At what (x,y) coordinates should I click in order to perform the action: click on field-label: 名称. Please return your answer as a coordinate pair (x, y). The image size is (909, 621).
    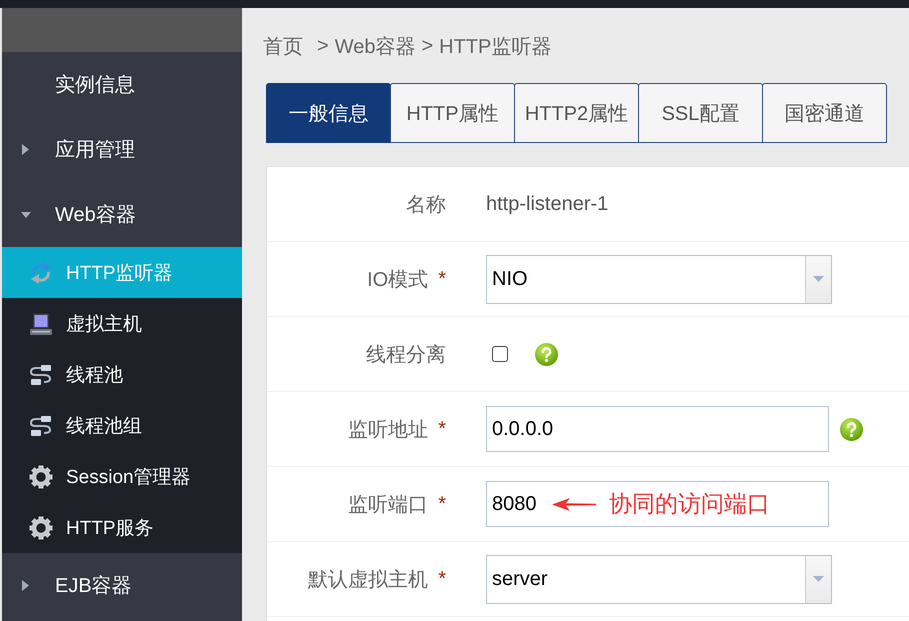
    Looking at the image, I should click on (426, 205).